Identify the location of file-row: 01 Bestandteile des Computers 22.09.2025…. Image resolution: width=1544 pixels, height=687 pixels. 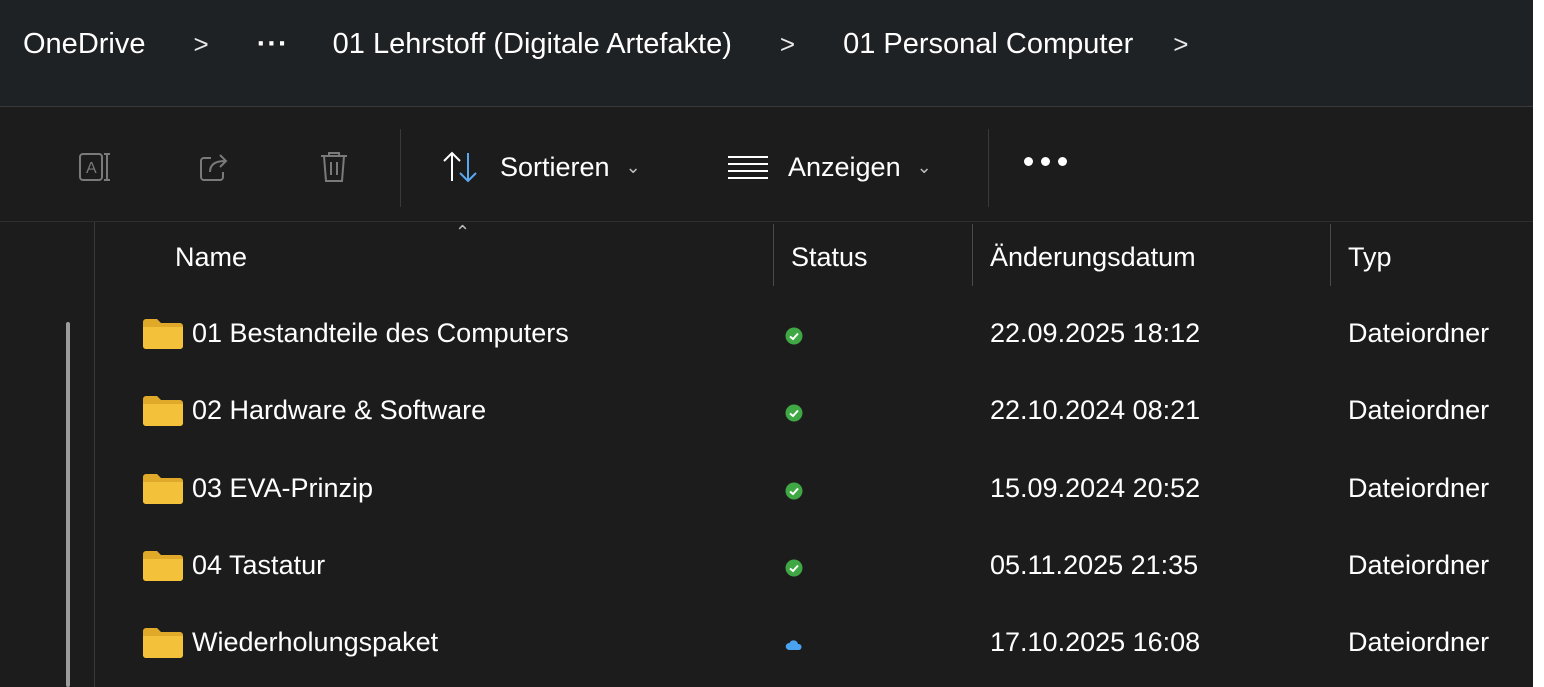
(814, 334).